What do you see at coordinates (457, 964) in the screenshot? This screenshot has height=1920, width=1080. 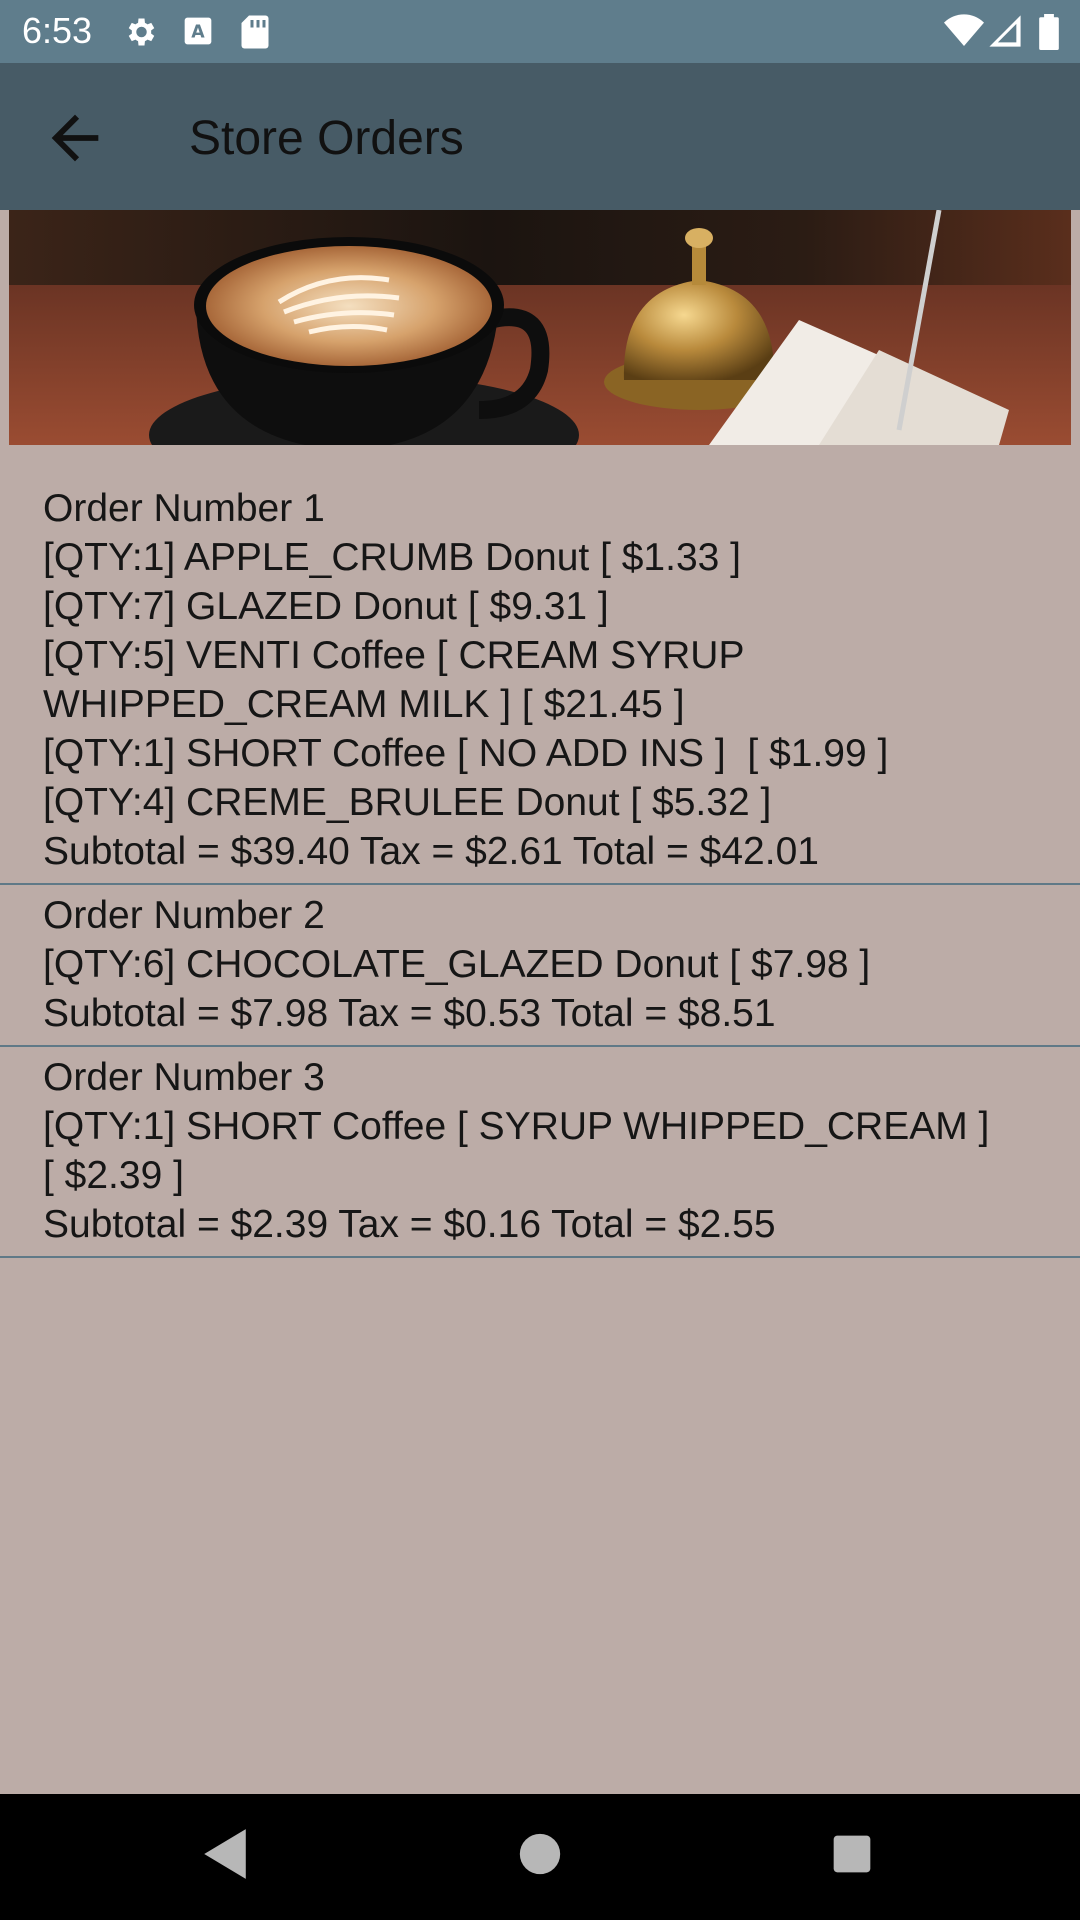 I see `order-line: [QTY:6] CHOCOLATE_GLAZED Donut [ $7.98 ]` at bounding box center [457, 964].